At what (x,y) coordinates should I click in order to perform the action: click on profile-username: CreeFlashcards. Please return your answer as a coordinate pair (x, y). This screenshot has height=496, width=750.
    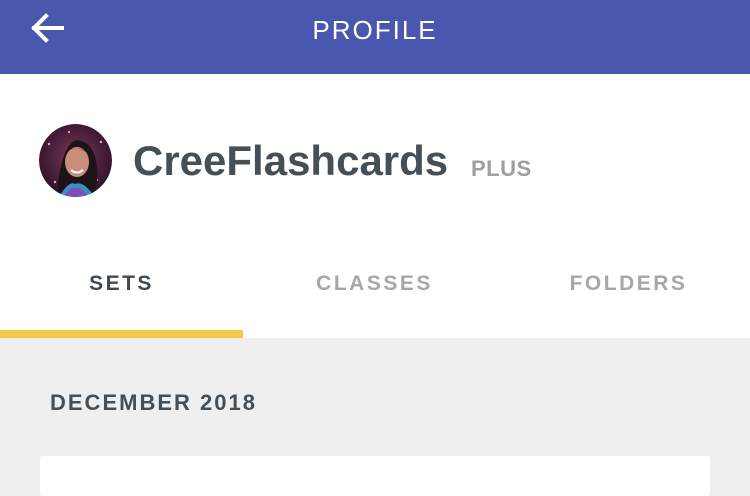
    Looking at the image, I should click on (291, 160).